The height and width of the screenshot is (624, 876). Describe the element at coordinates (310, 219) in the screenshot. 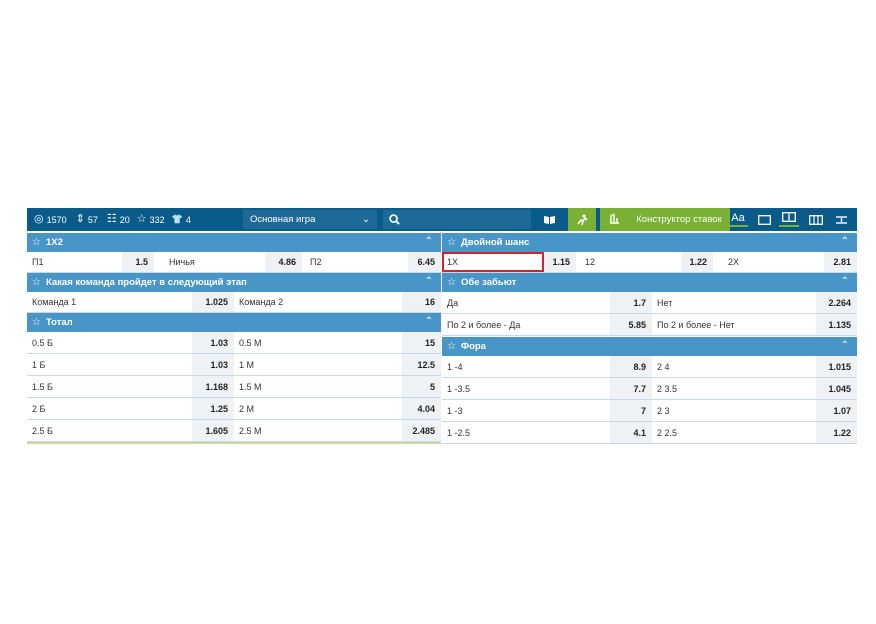

I see `game-select: Основная игра ⌄` at that location.